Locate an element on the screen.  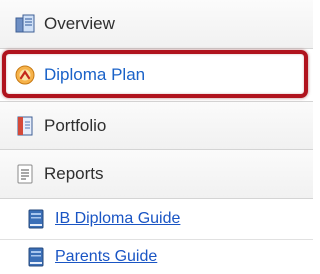
nav-item-overview-label: Overview is located at coordinates (79, 23).